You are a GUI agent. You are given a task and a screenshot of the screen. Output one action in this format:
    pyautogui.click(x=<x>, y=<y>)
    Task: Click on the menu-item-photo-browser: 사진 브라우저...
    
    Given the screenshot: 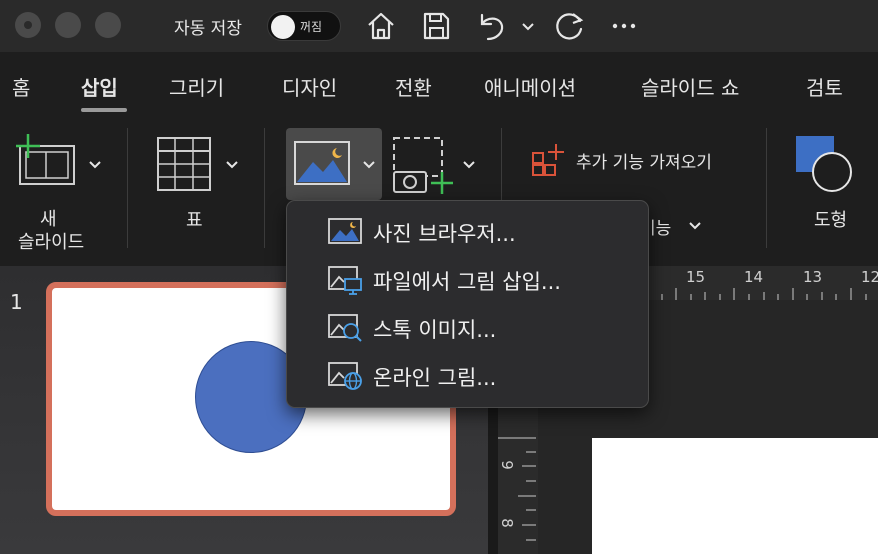 What is the action you would take?
    pyautogui.click(x=487, y=231)
    